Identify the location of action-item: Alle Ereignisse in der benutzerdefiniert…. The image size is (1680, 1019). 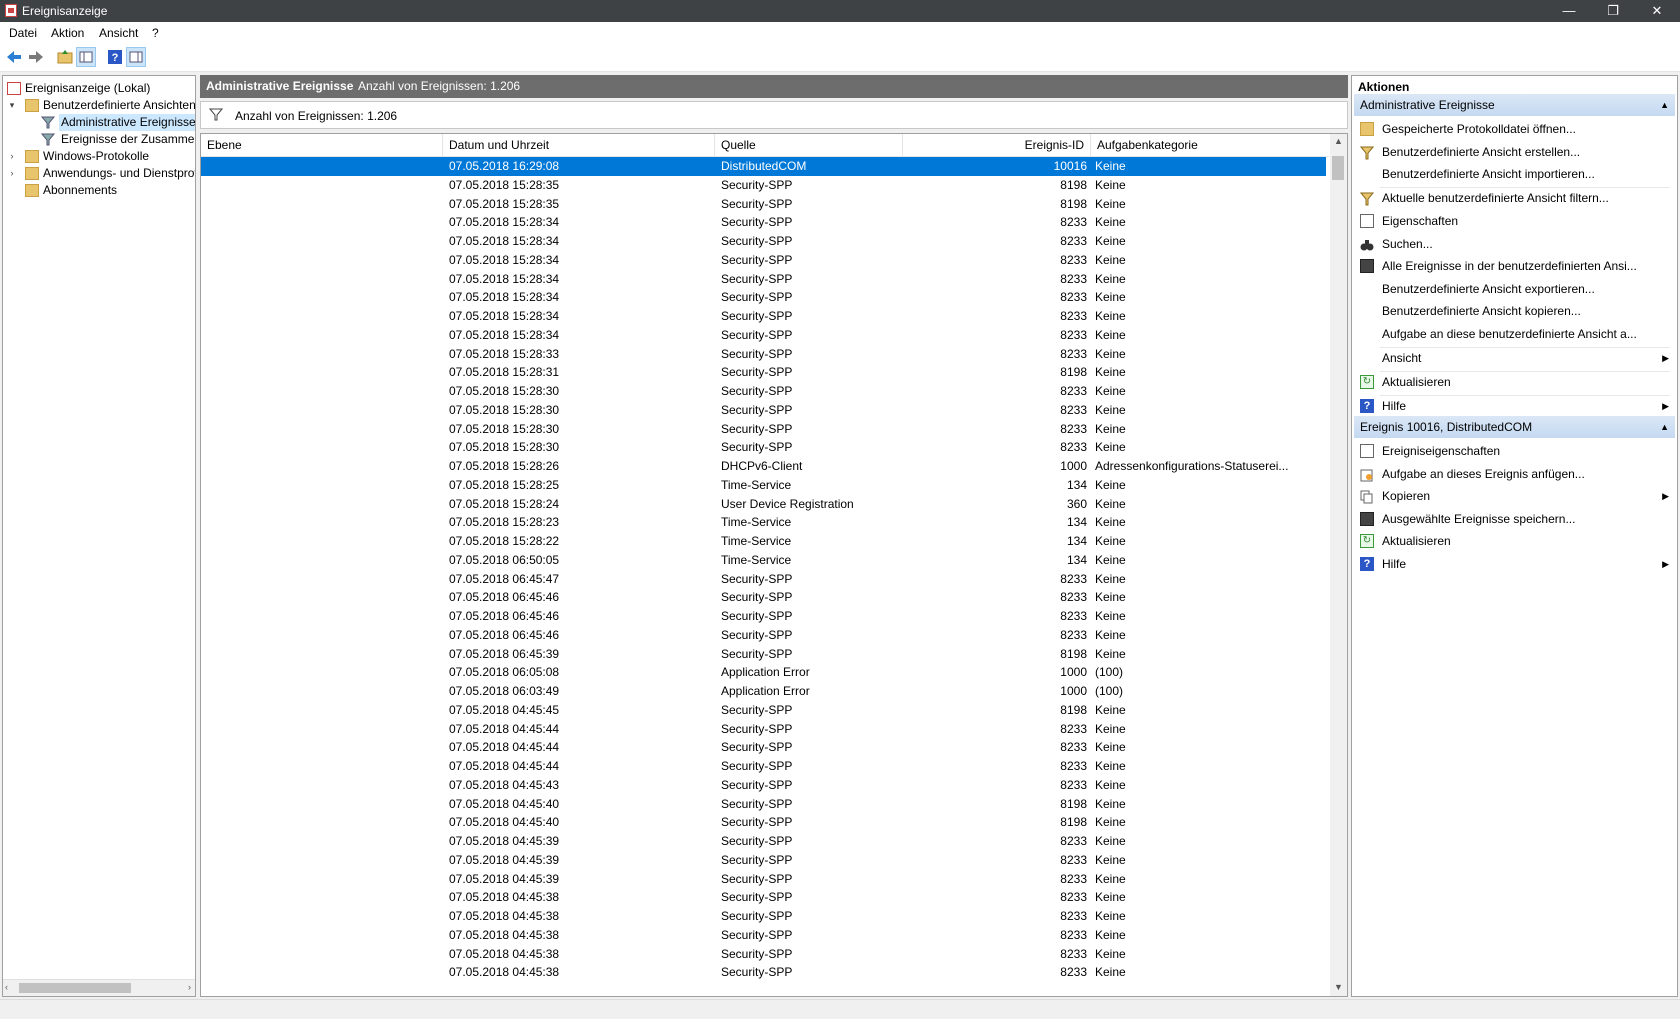
(1515, 266).